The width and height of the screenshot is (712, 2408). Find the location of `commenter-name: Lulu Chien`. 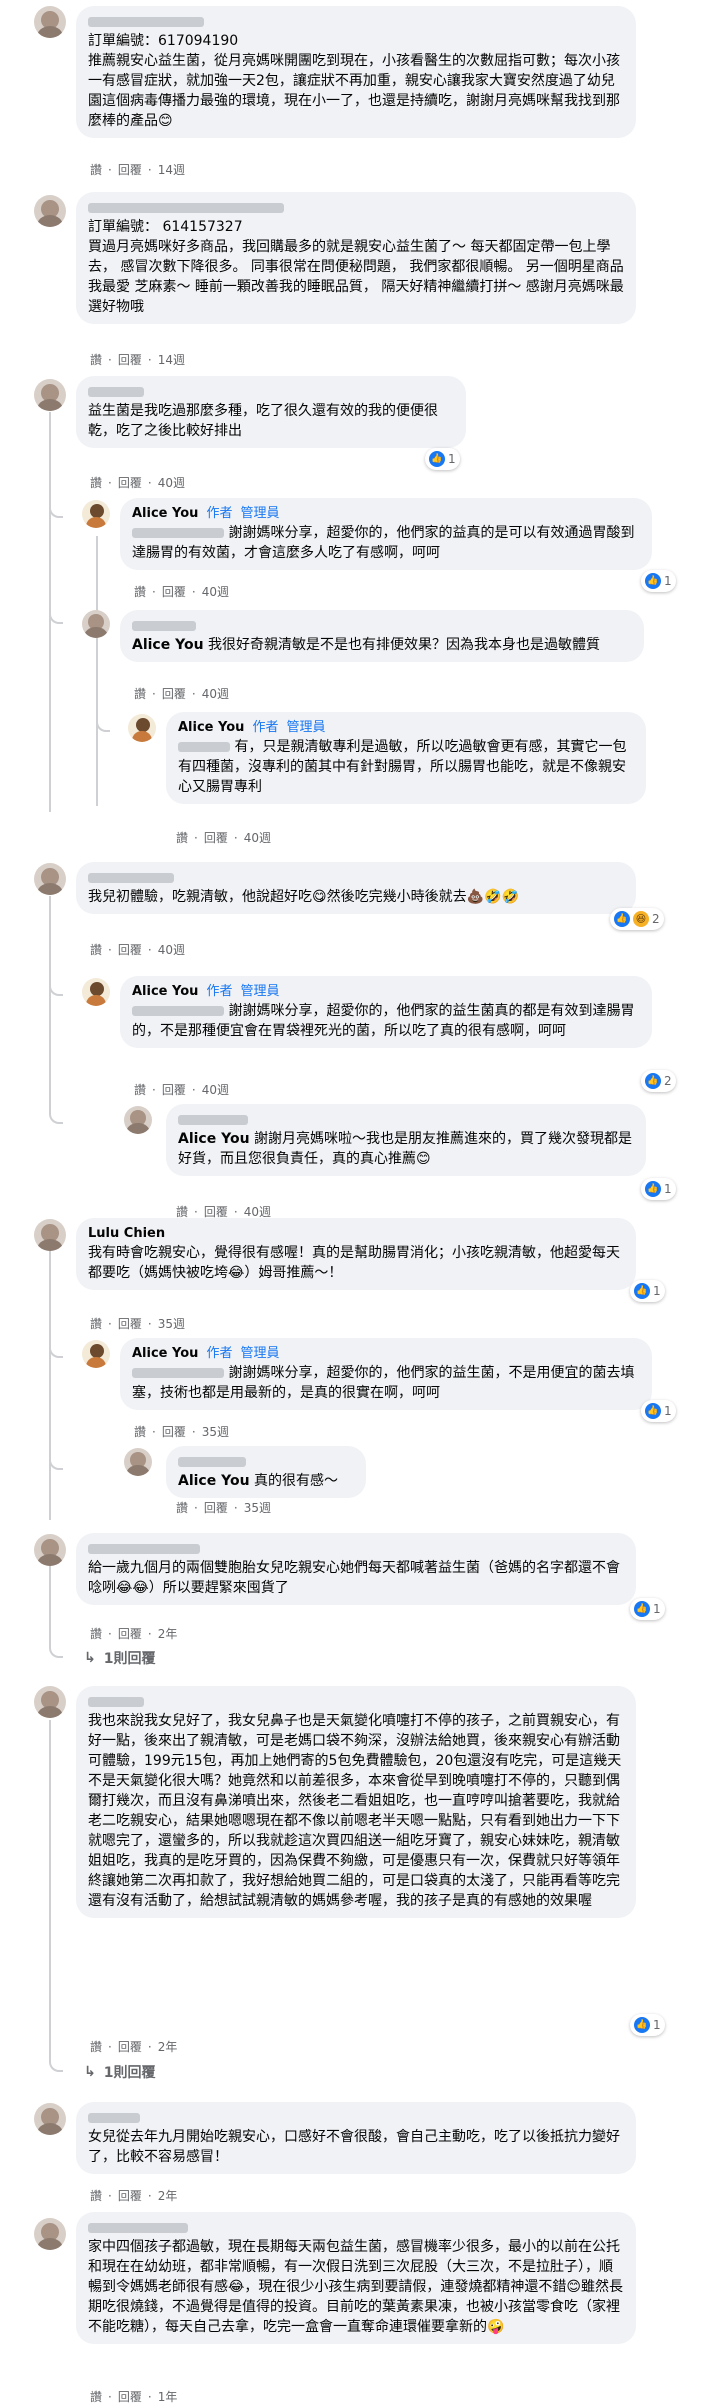

commenter-name: Lulu Chien is located at coordinates (356, 1234).